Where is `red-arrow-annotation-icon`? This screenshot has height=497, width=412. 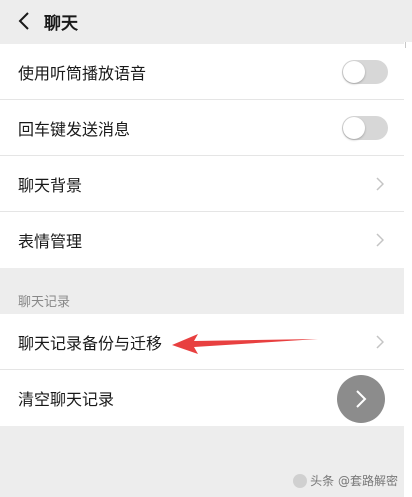 red-arrow-annotation-icon is located at coordinates (245, 344).